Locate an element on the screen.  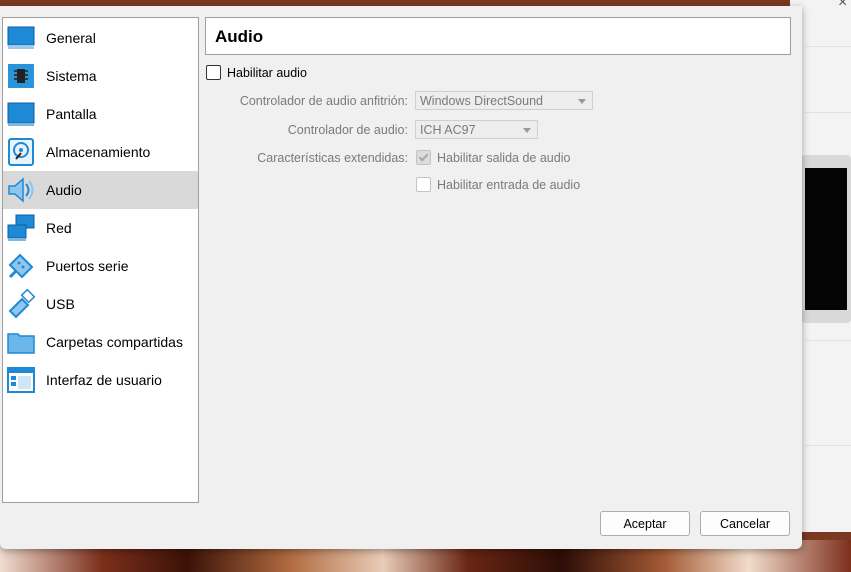
sidebar-item-label: Audio is located at coordinates (64, 190).